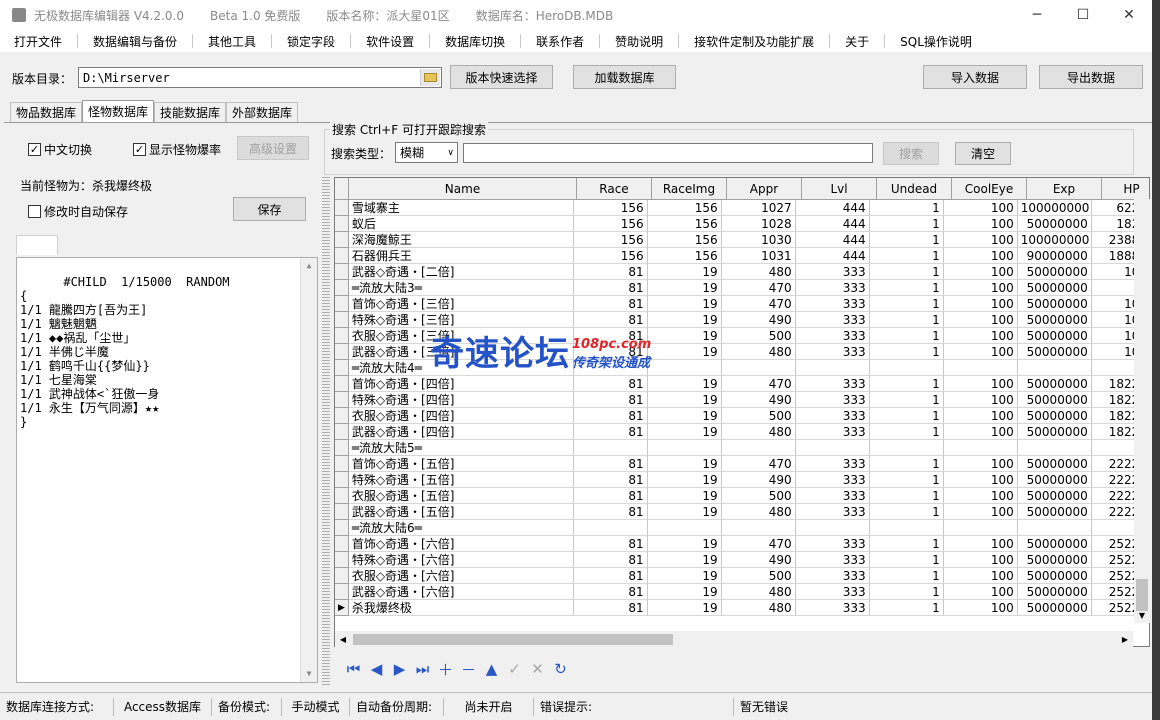  Describe the element at coordinates (135, 41) in the screenshot. I see `menu-item: 数据编辑与备份` at that location.